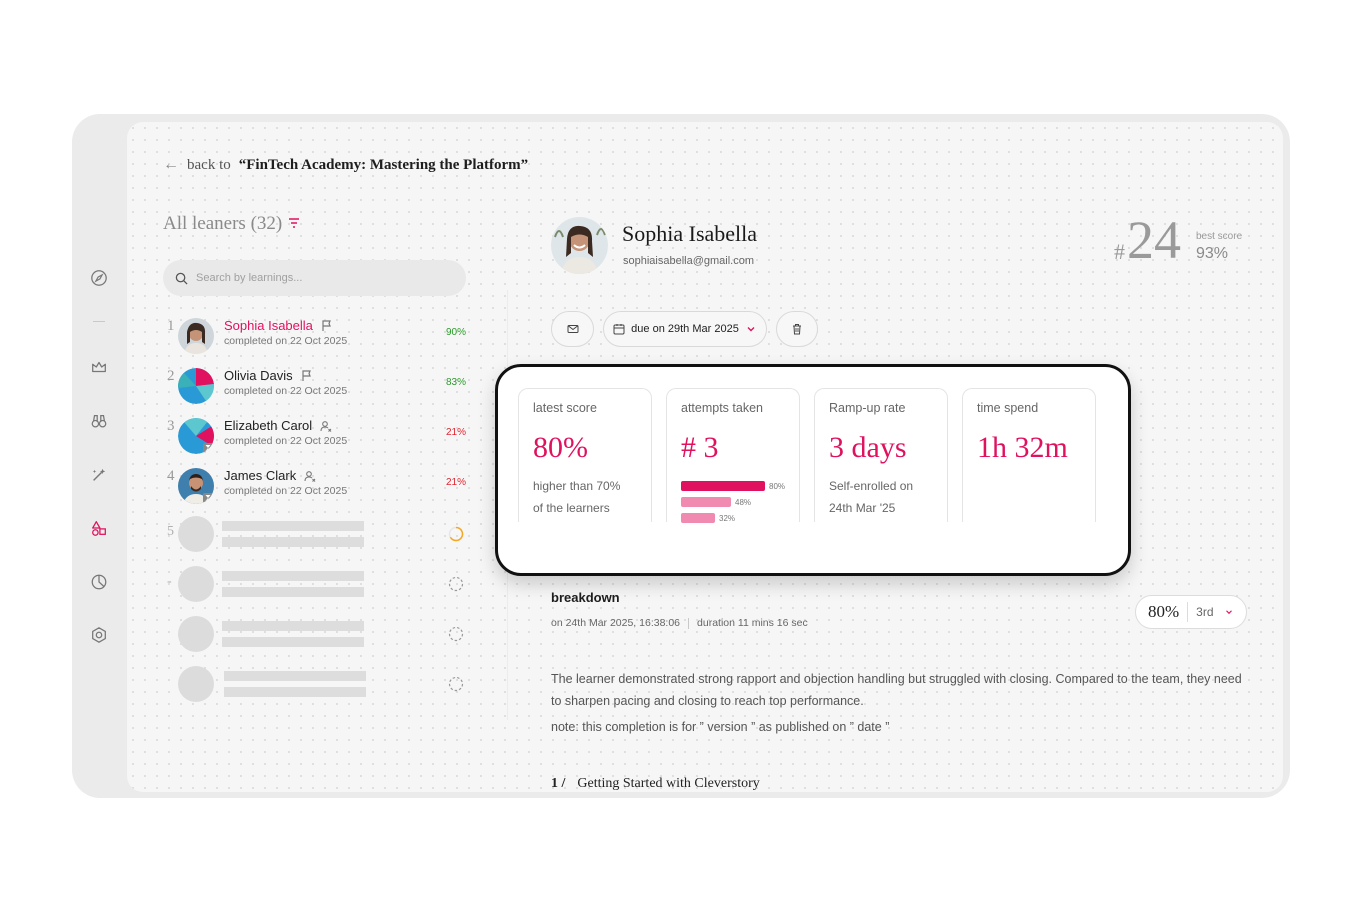 Image resolution: width=1360 pixels, height=912 pixels. Describe the element at coordinates (99, 421) in the screenshot. I see `binoculars-icon` at that location.